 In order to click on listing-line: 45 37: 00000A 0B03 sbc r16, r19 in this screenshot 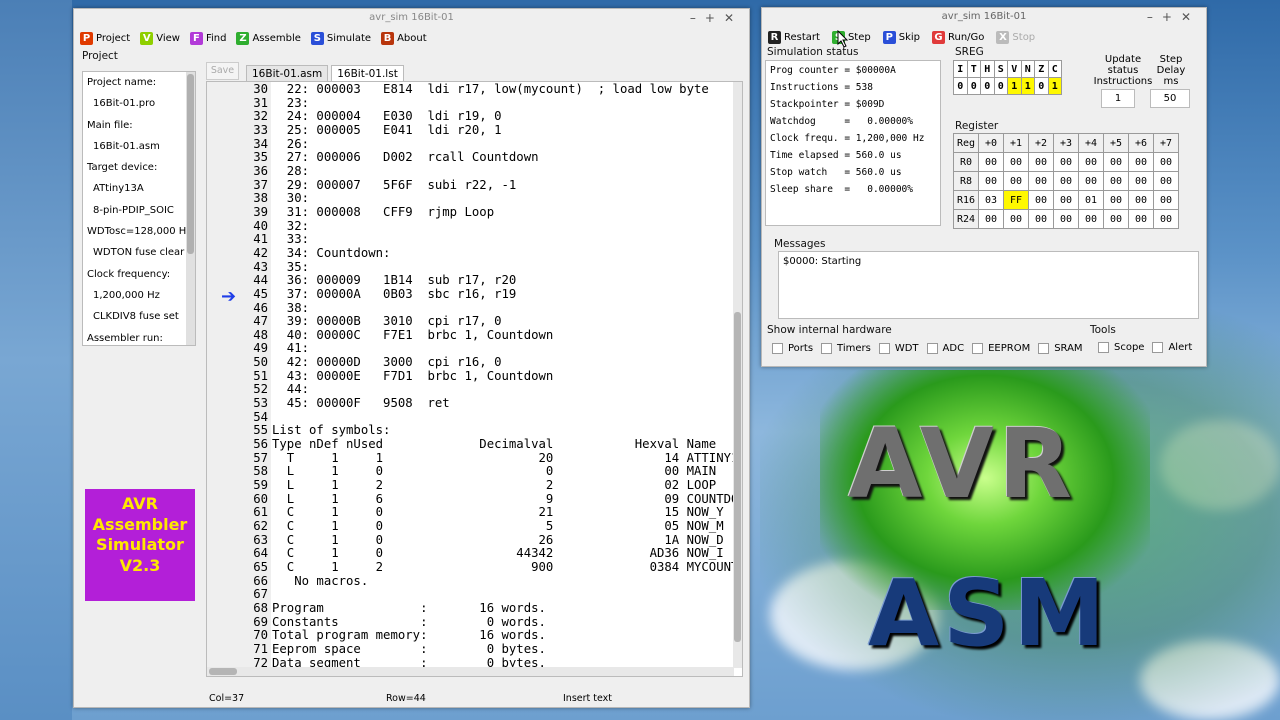, I will do `click(474, 294)`.